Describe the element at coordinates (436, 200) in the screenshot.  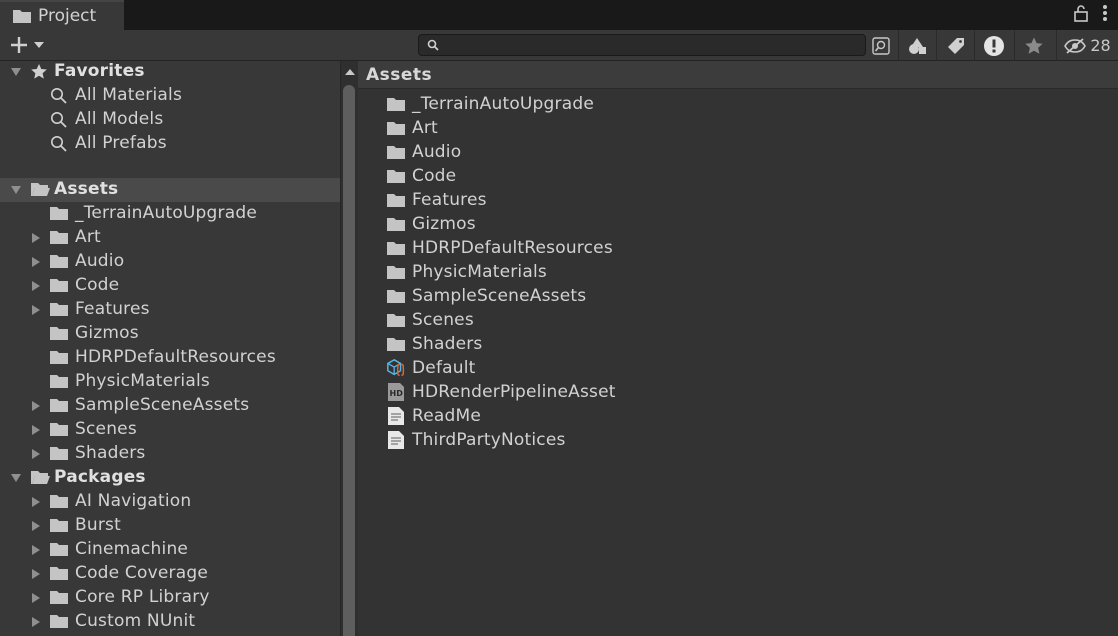
I see `asset-folder-item: Features` at that location.